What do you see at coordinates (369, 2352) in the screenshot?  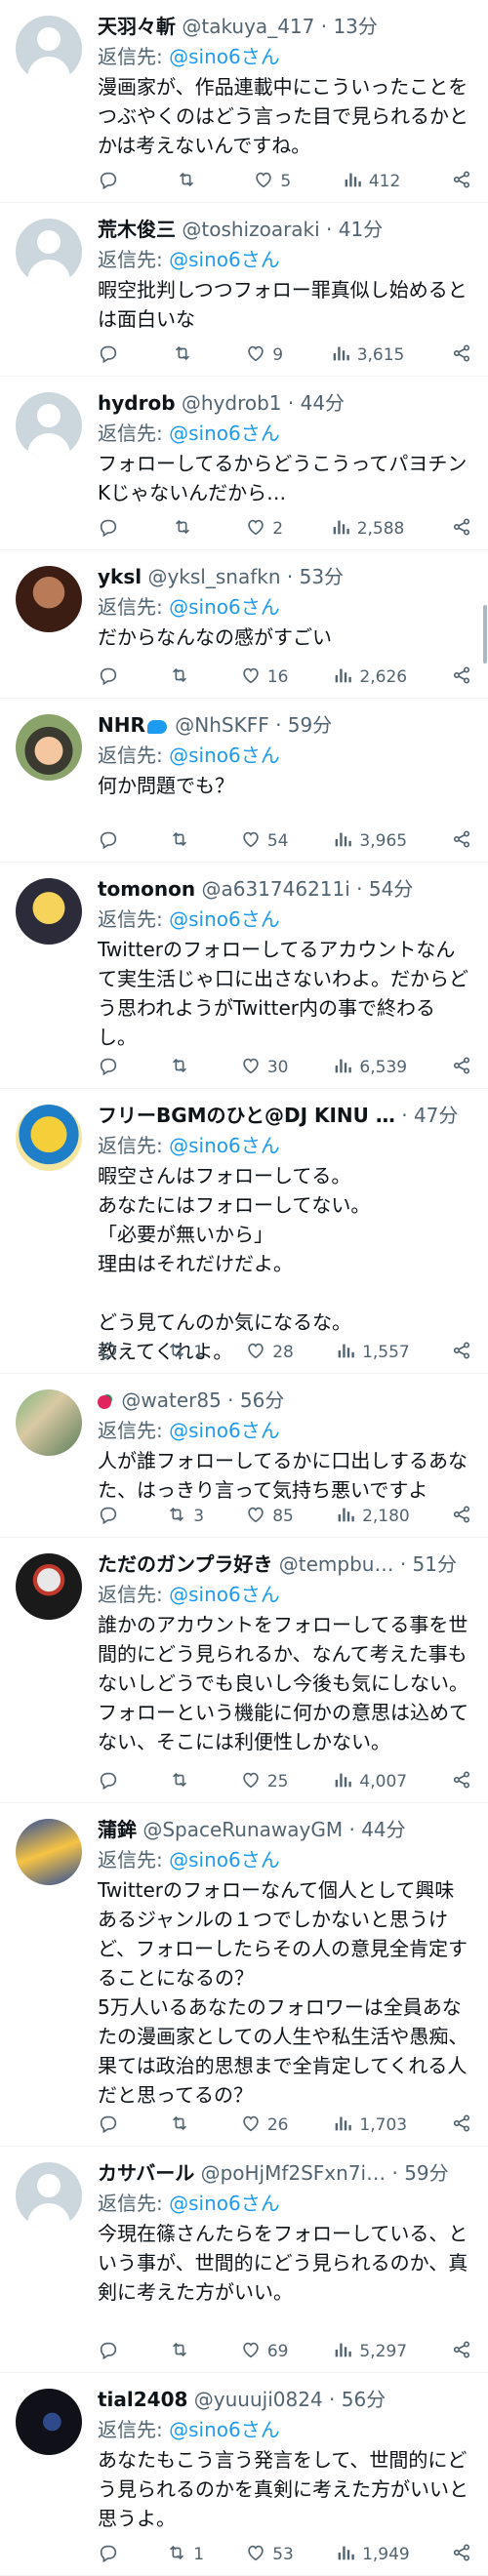 I see `views-button: 5,297` at bounding box center [369, 2352].